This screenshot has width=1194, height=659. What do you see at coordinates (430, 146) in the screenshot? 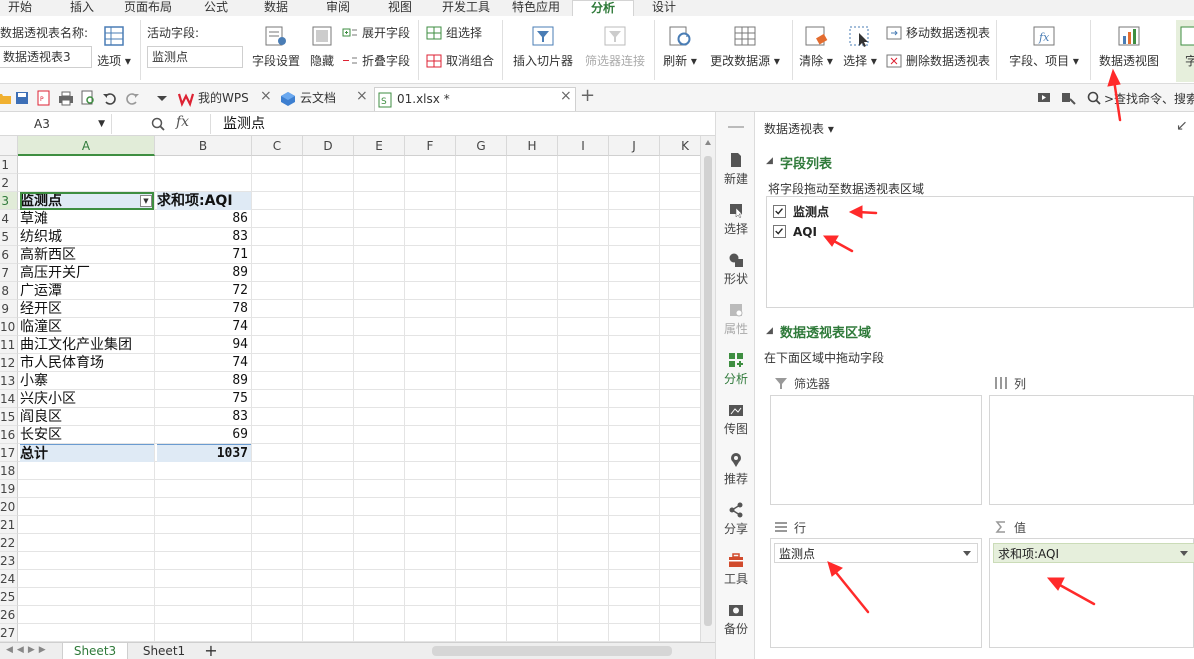
I see `column-header: F` at bounding box center [430, 146].